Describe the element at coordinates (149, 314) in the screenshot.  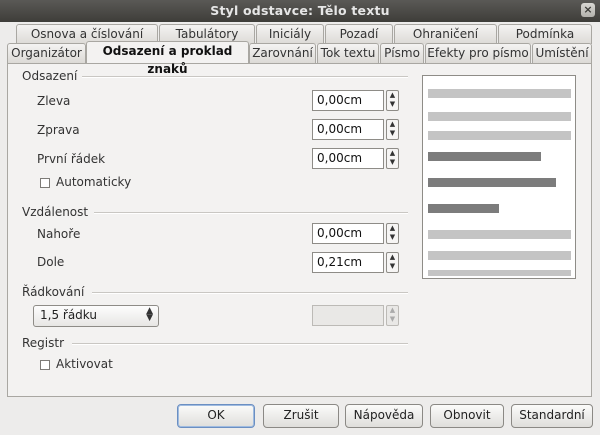
I see `chevron-updown-icon: ▲ ▼` at that location.